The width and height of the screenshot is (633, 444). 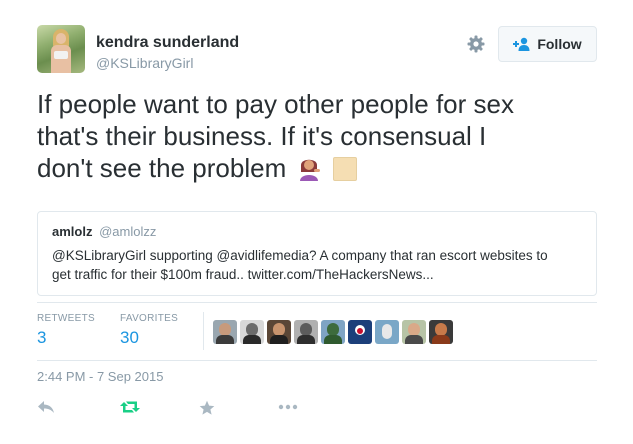 I want to click on follow-button: Follow, so click(x=547, y=44).